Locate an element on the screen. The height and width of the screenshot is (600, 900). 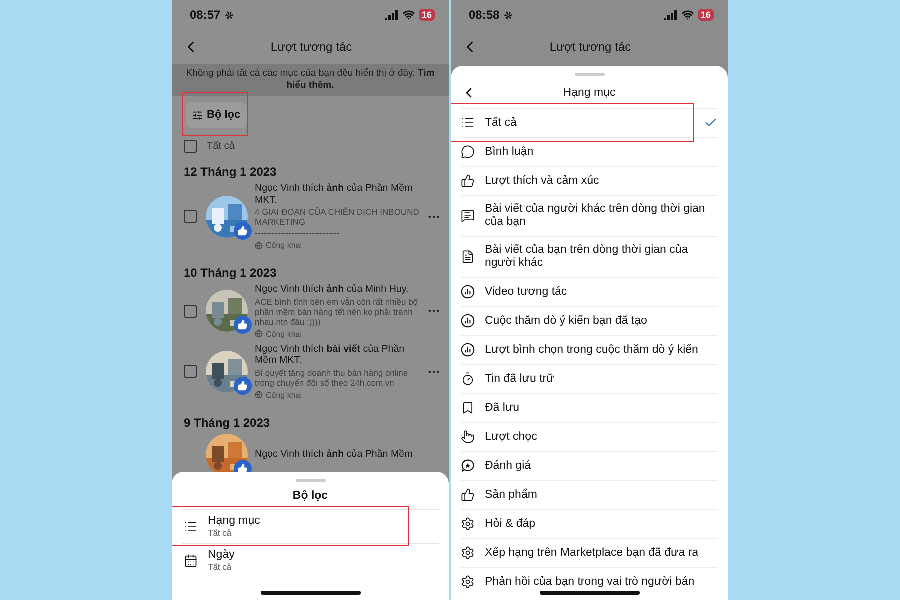
post-excerpt: Bí quyết tăng doanh thu bán hàng online trong chuyển đổi số theo 24h.com.vn is located at coordinates (332, 378).